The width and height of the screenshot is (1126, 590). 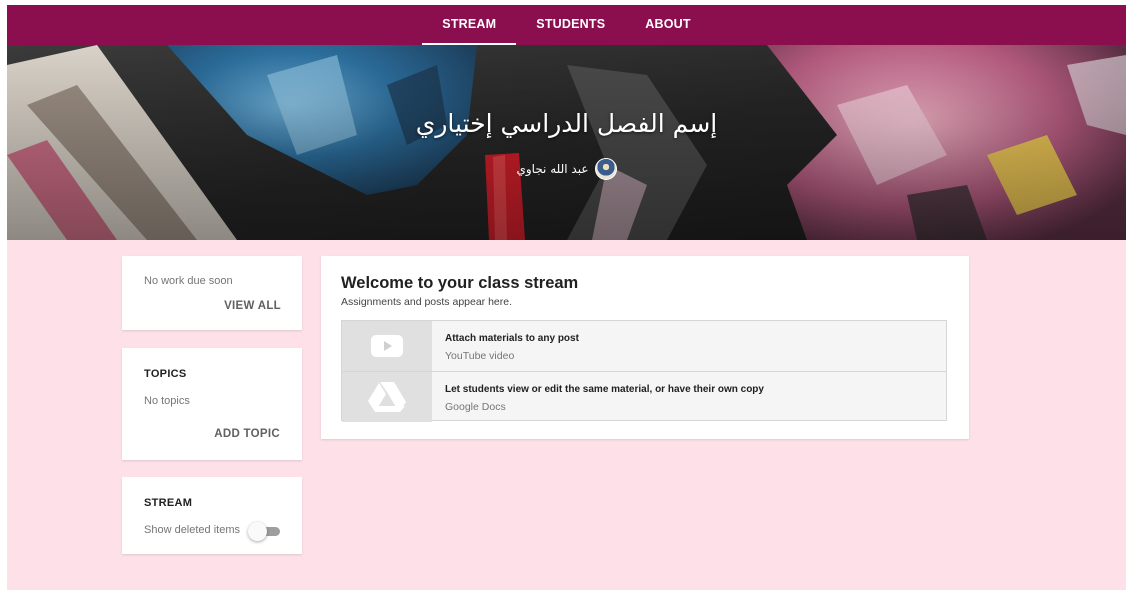 I want to click on add-topic-button: ADD TOPIC, so click(x=247, y=434).